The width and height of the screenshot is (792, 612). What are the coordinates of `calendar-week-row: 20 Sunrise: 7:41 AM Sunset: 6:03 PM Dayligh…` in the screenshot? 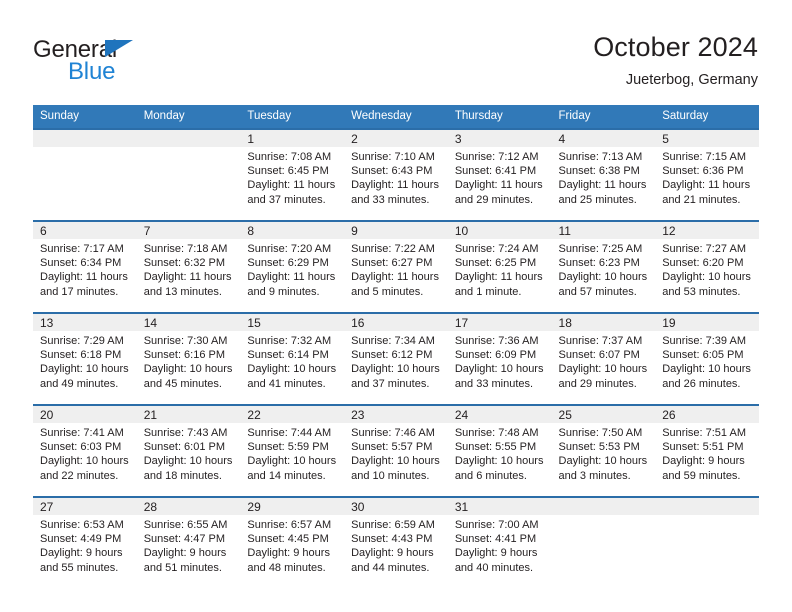 It's located at (396, 450).